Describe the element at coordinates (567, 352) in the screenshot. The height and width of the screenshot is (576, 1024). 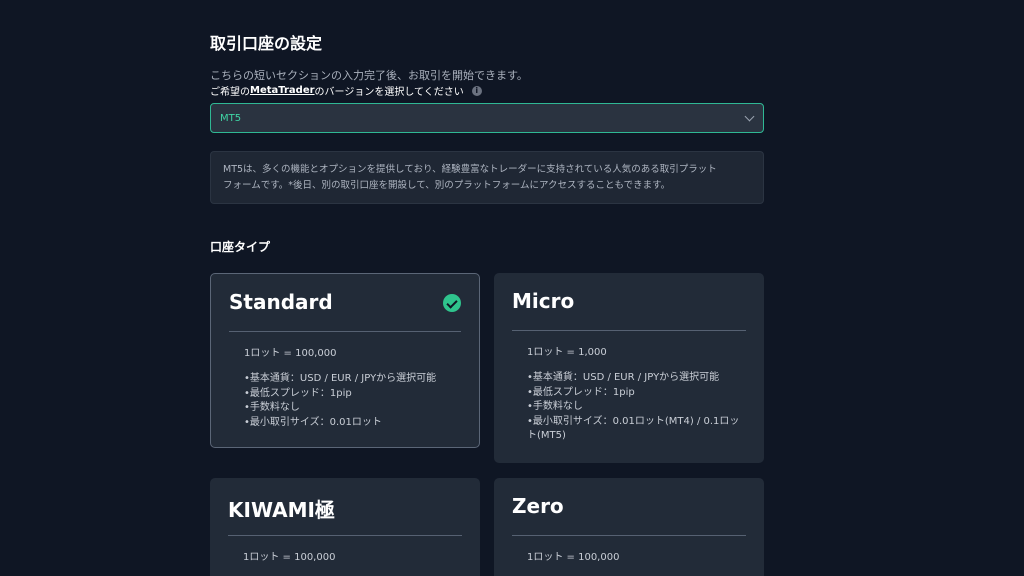
I see `card-lot-size: 1ロット = 1,000` at that location.